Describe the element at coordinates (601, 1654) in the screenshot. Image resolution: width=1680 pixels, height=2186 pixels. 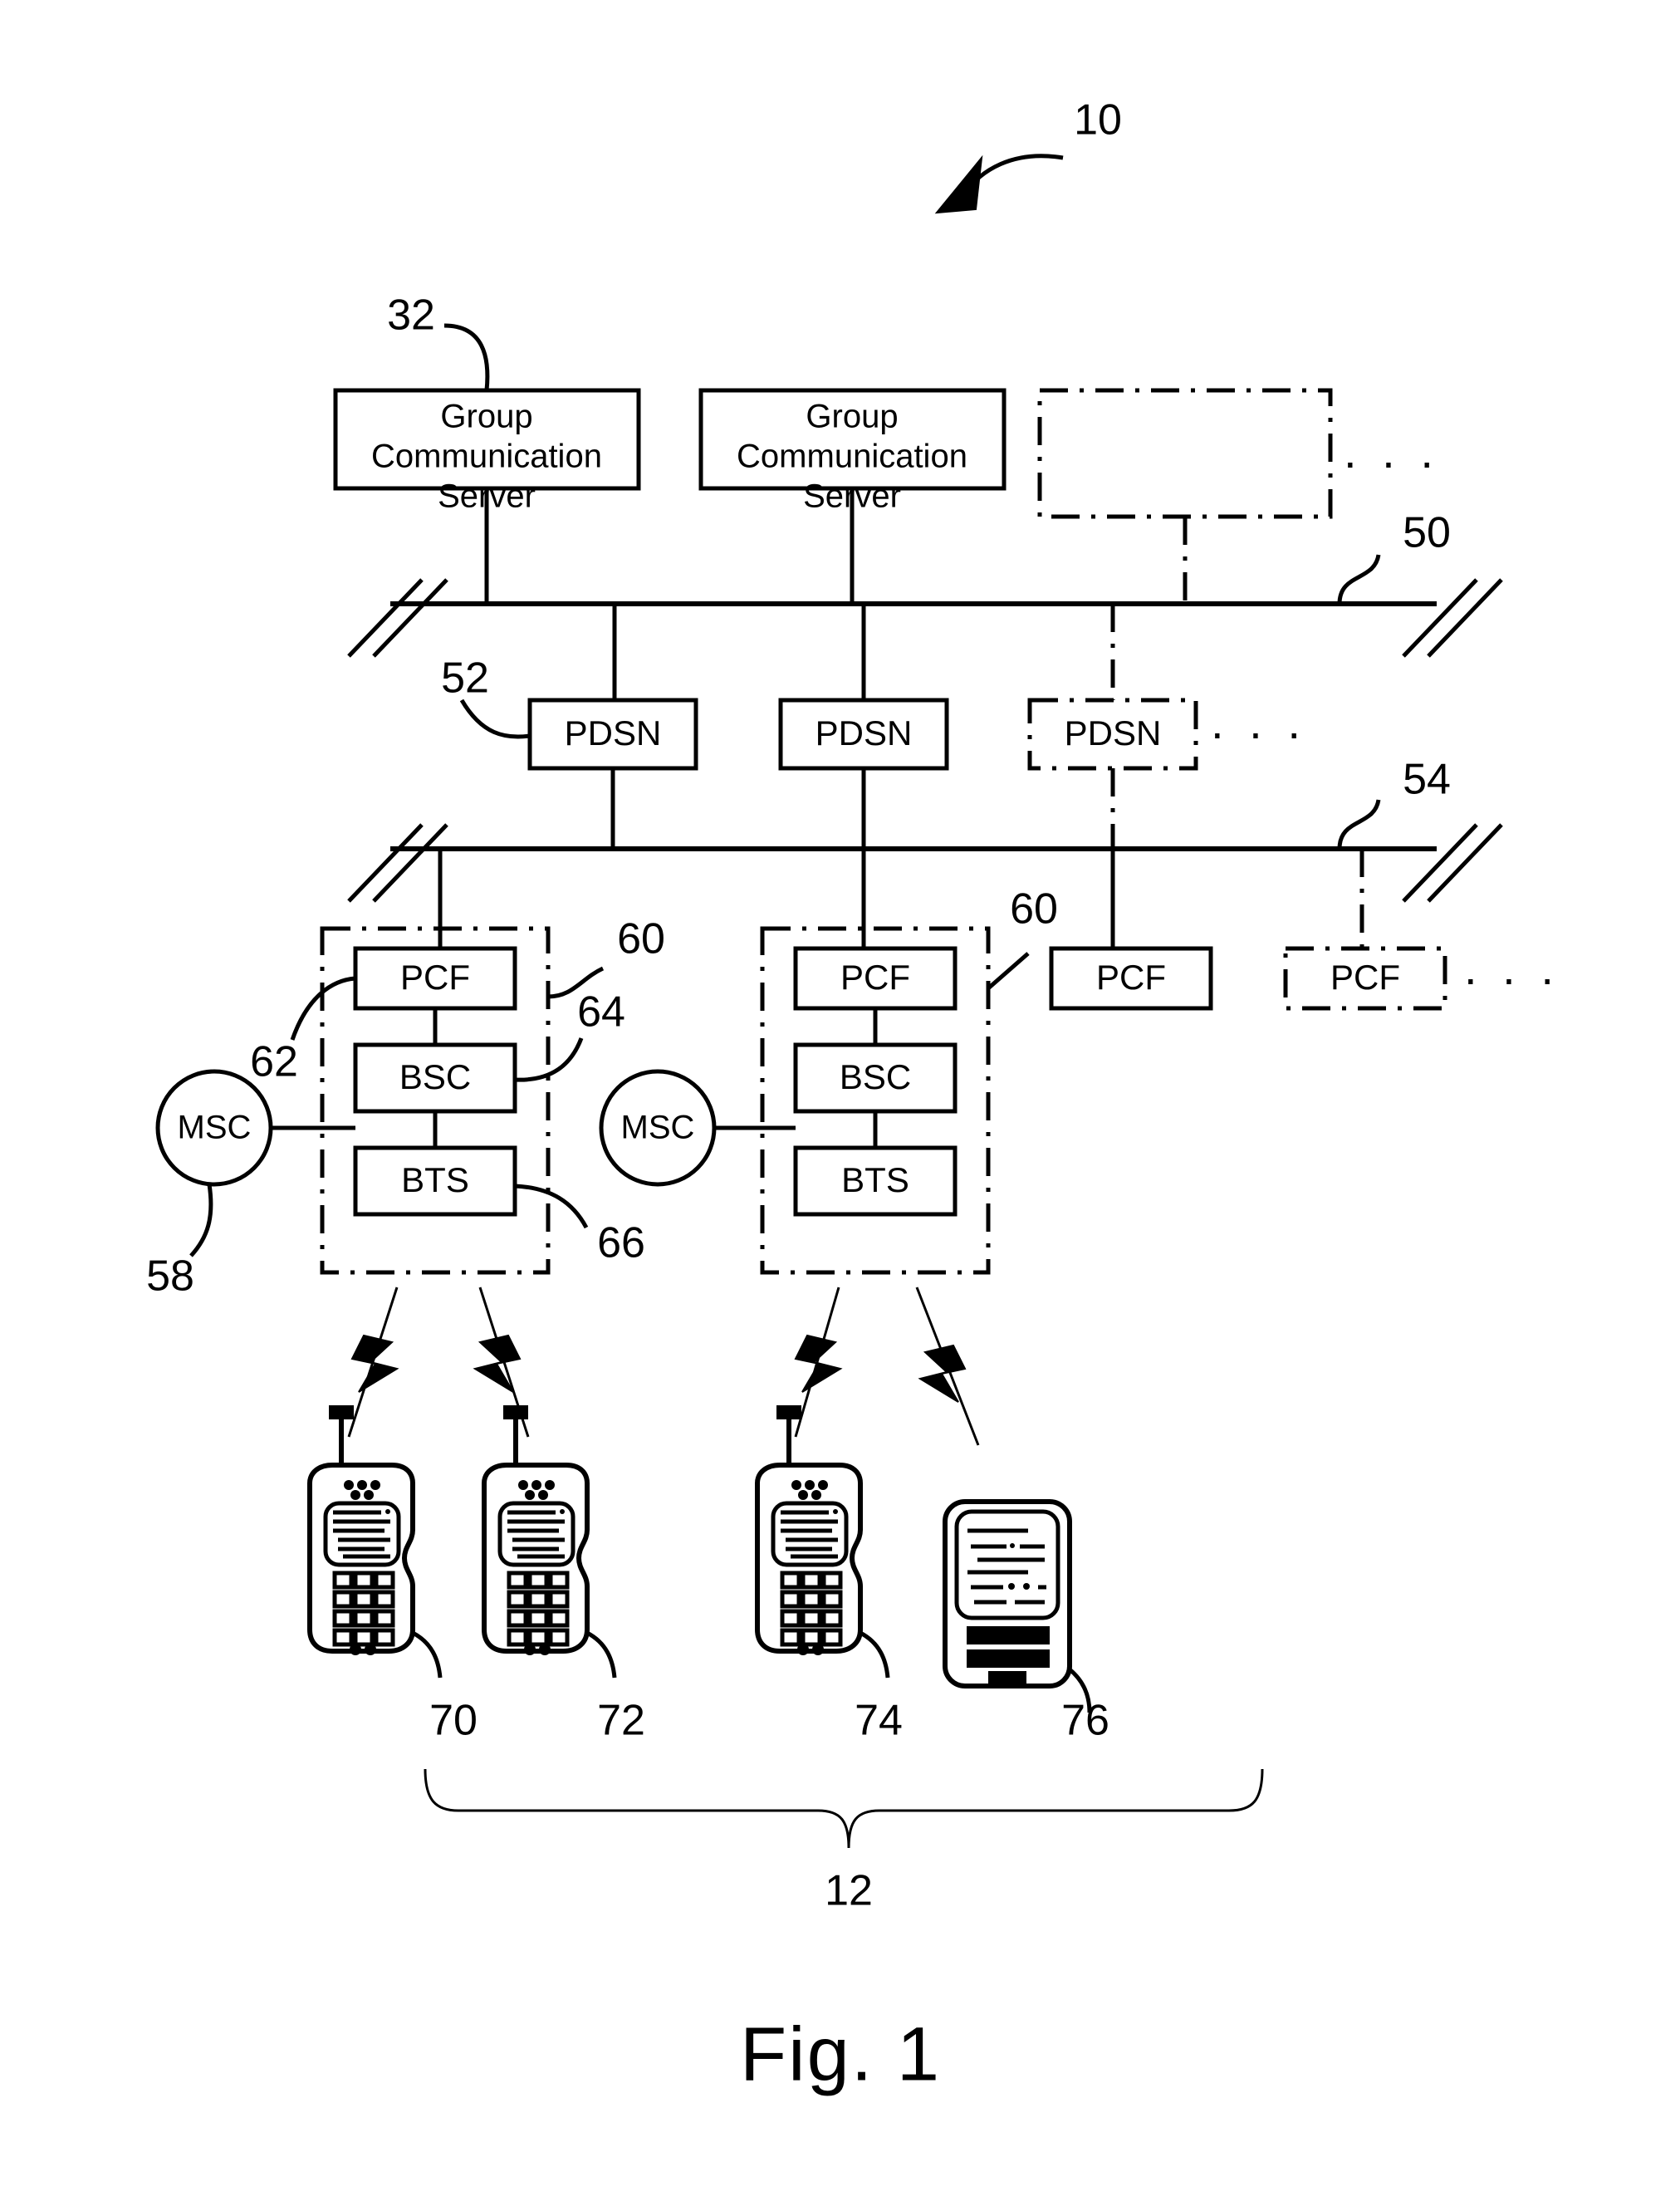
I see `device-72-leader` at that location.